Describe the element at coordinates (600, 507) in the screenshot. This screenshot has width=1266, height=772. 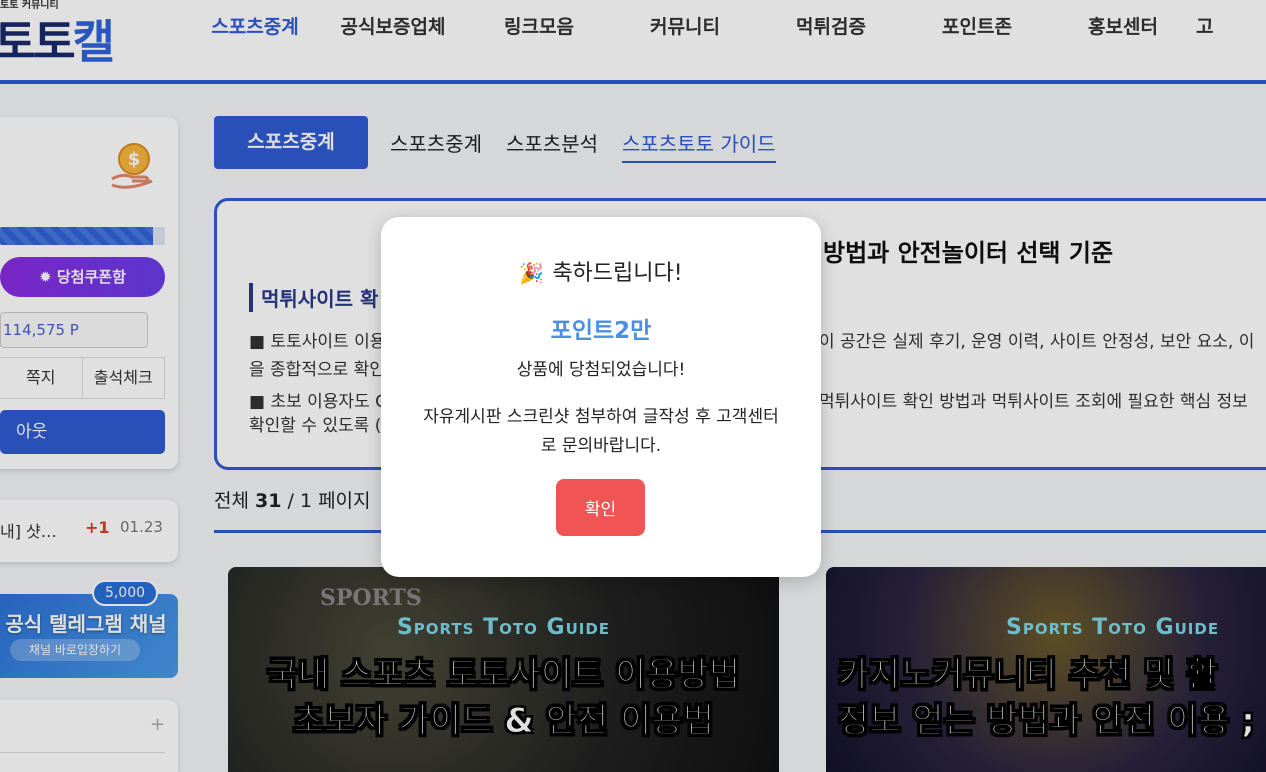
I see `confirm-button: 확인` at that location.